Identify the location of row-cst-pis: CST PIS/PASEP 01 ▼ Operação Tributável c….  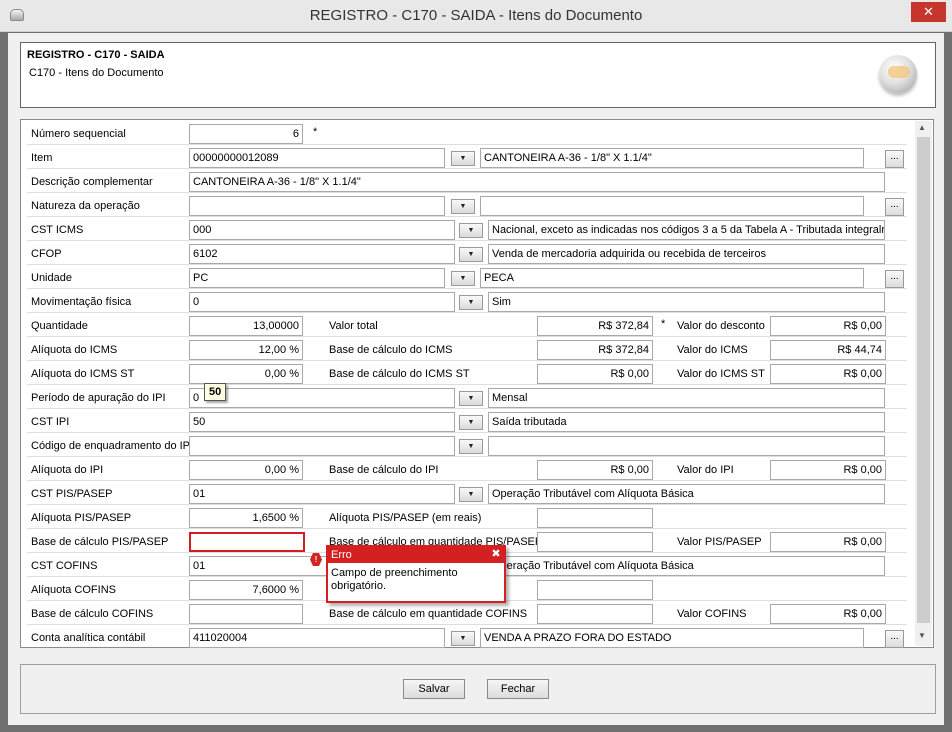
(467, 494).